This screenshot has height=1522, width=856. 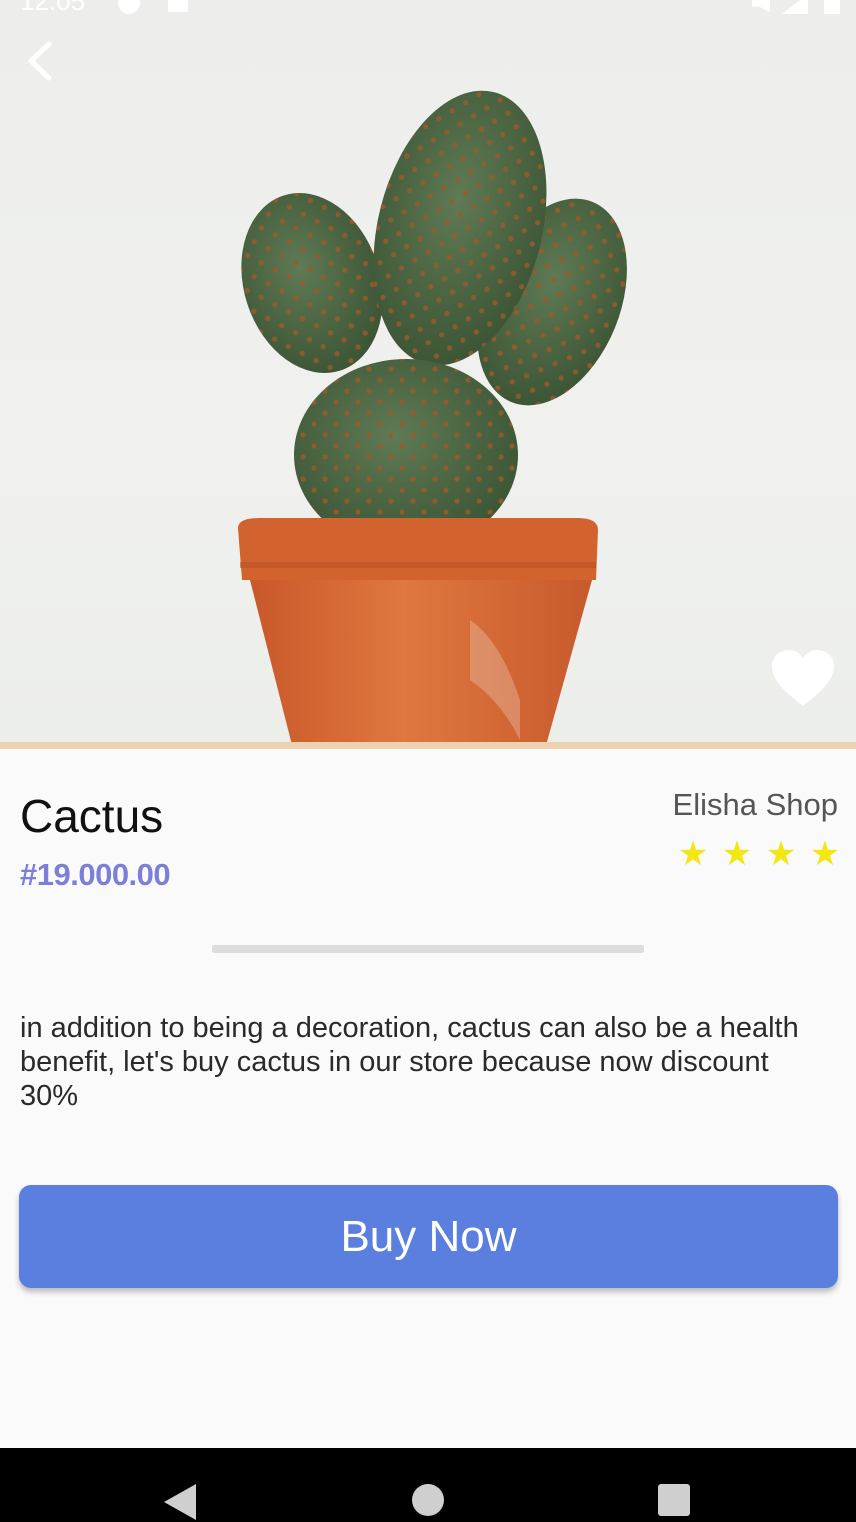 I want to click on back-button, so click(x=41, y=61).